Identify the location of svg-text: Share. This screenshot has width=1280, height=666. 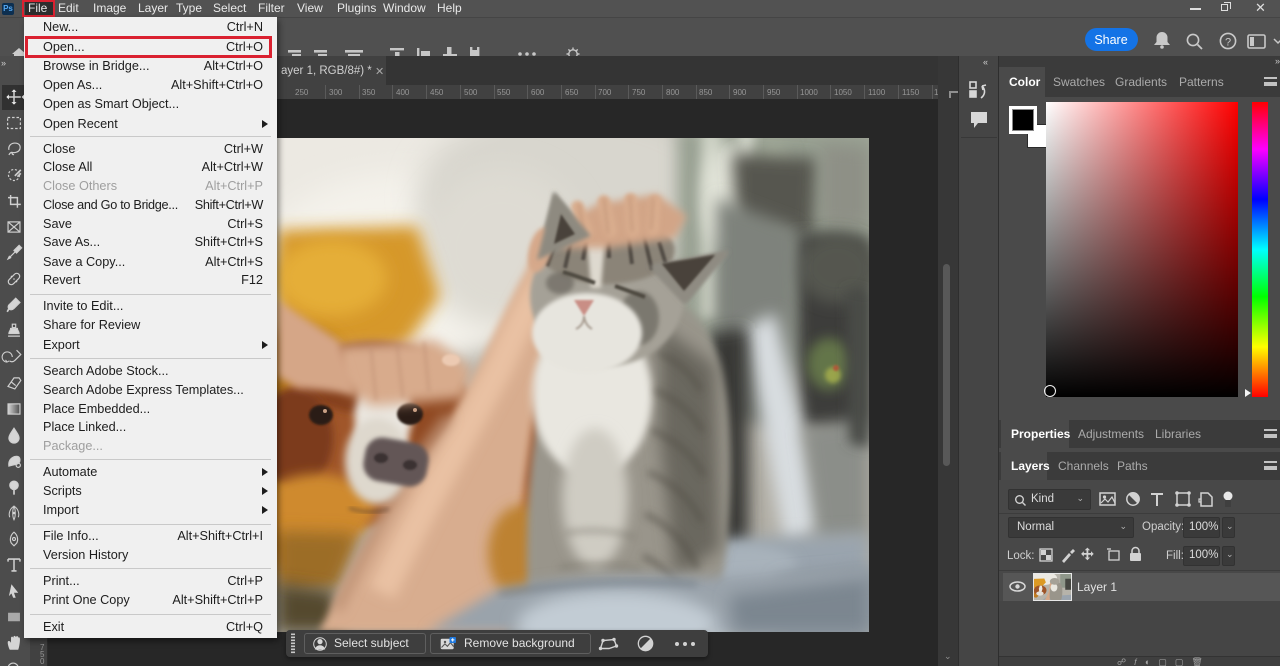
(1110, 40).